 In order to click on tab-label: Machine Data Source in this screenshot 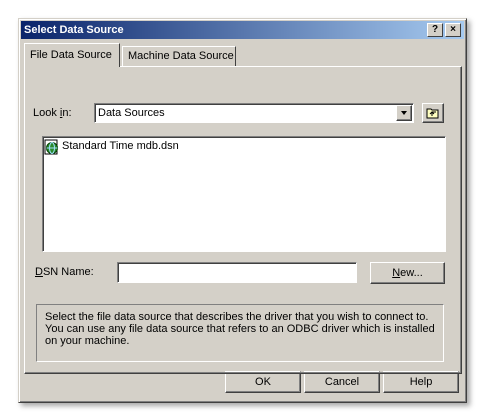, I will do `click(181, 56)`.